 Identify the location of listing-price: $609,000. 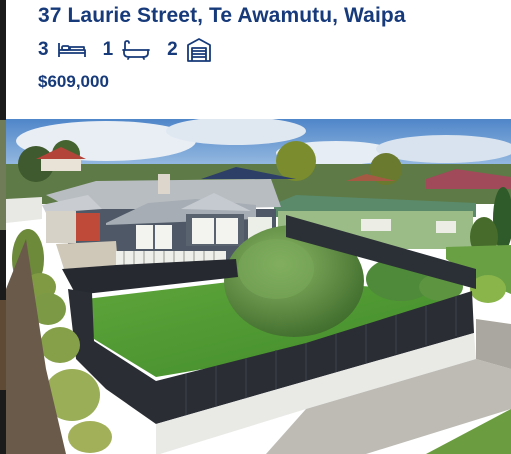
(73, 81).